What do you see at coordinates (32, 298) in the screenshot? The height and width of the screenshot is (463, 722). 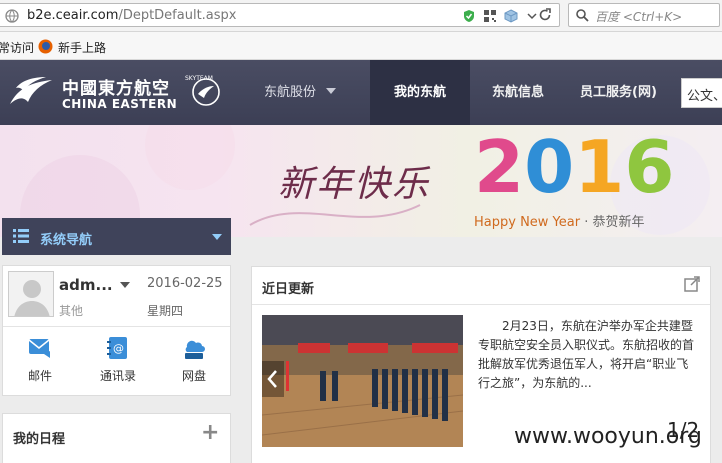 I see `user-silhouette-icon` at bounding box center [32, 298].